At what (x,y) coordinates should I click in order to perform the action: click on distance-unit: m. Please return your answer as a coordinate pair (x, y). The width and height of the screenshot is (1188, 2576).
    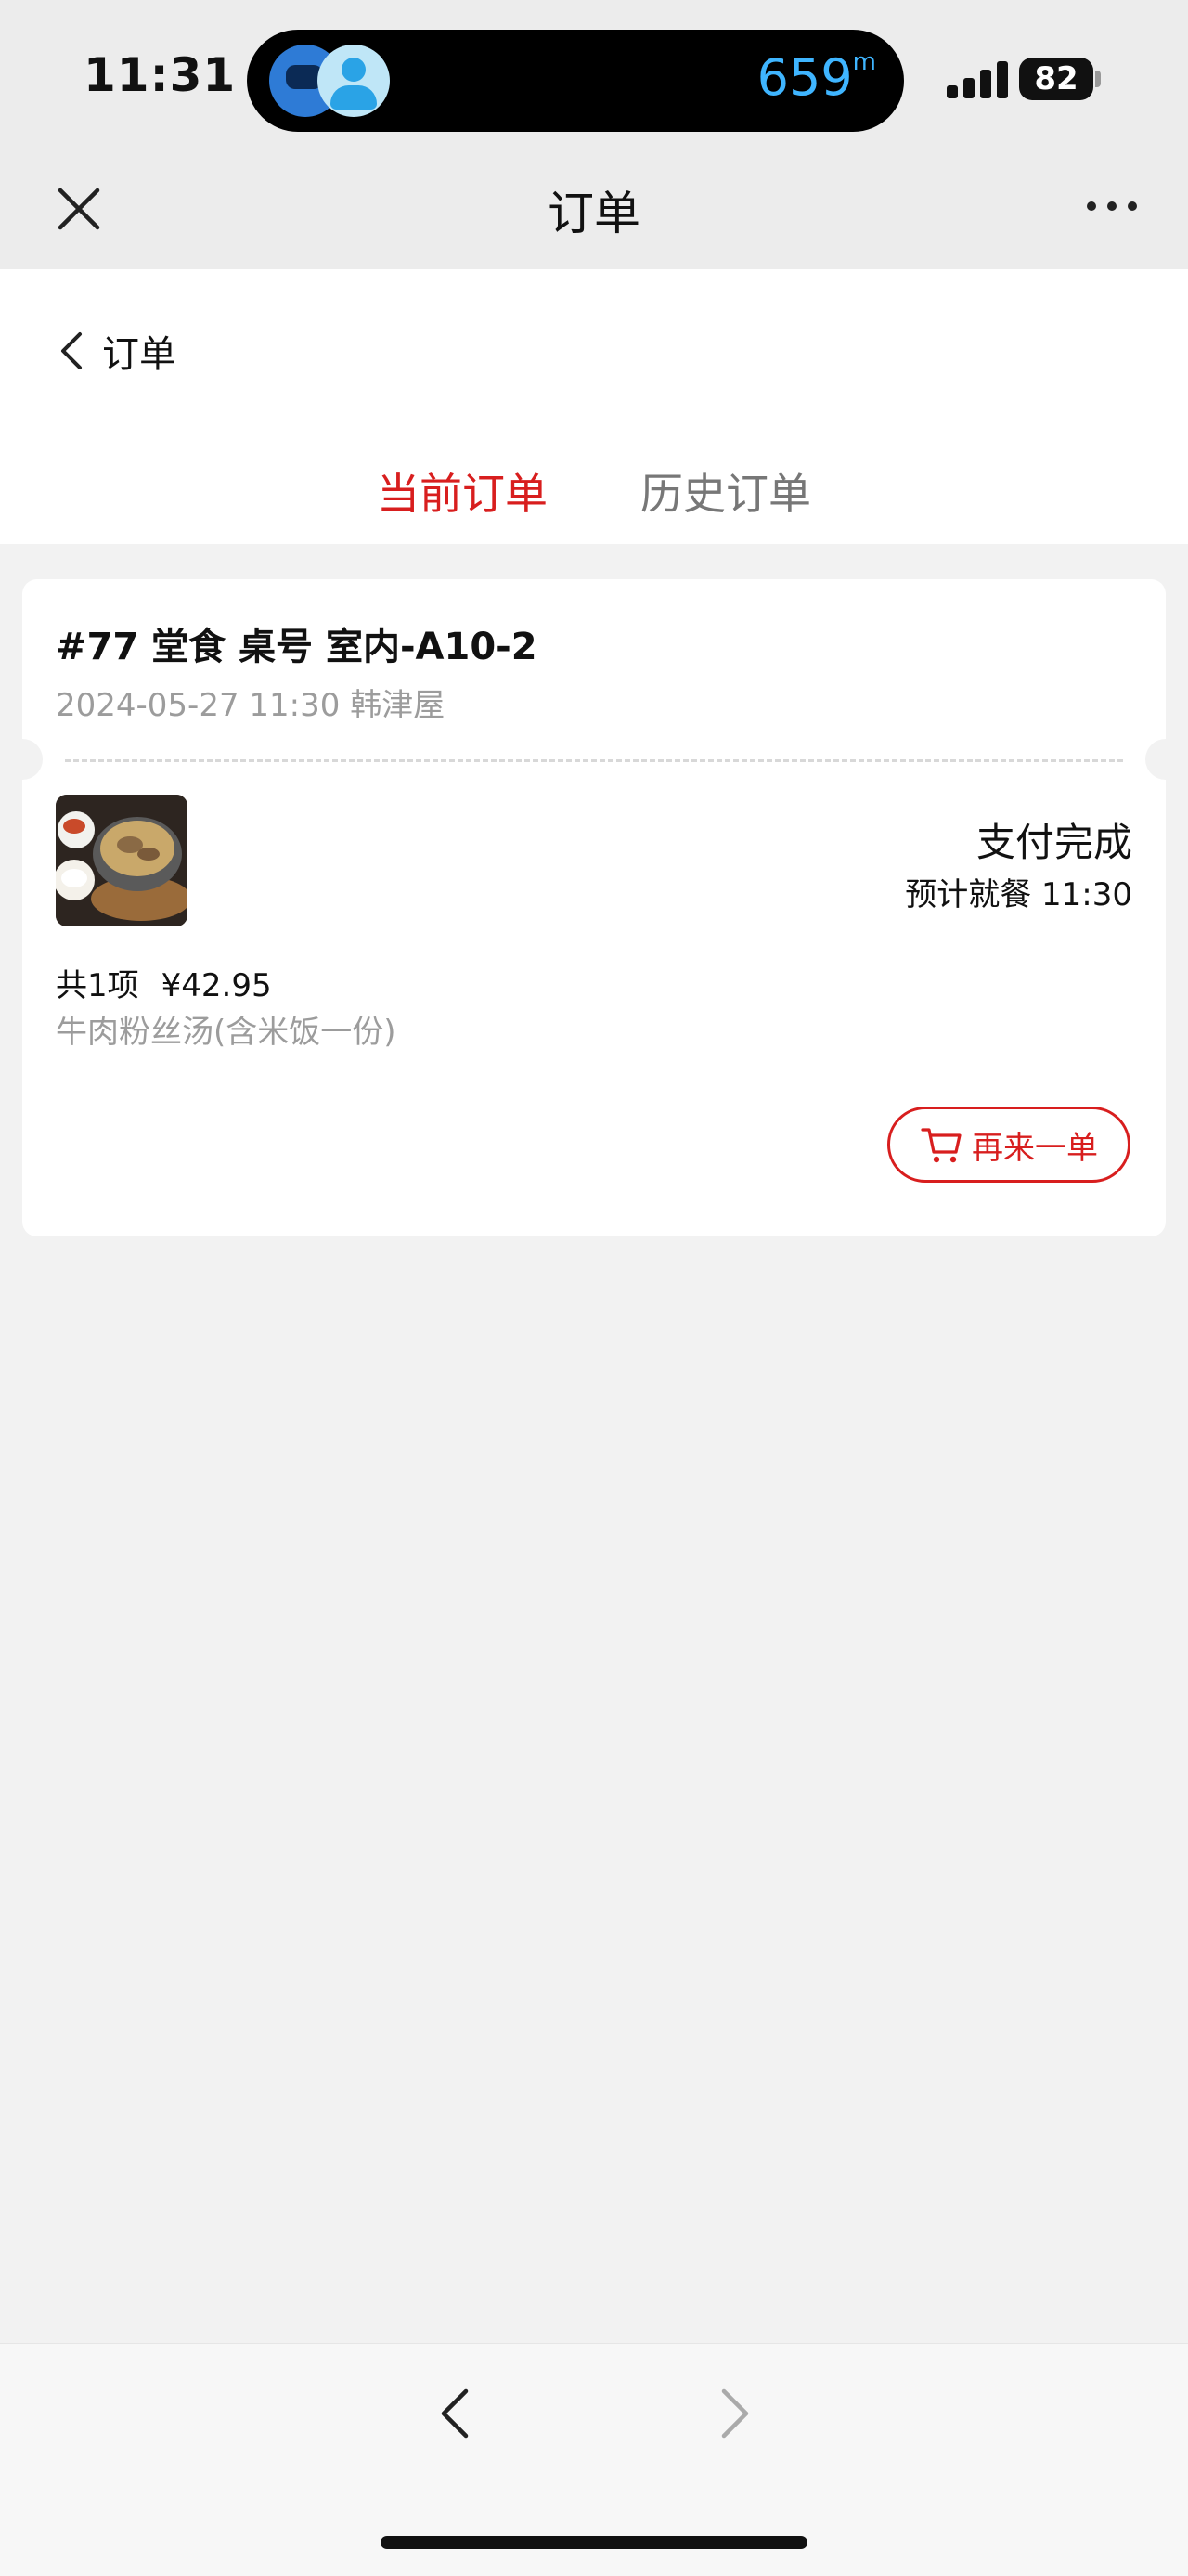
    Looking at the image, I should click on (864, 62).